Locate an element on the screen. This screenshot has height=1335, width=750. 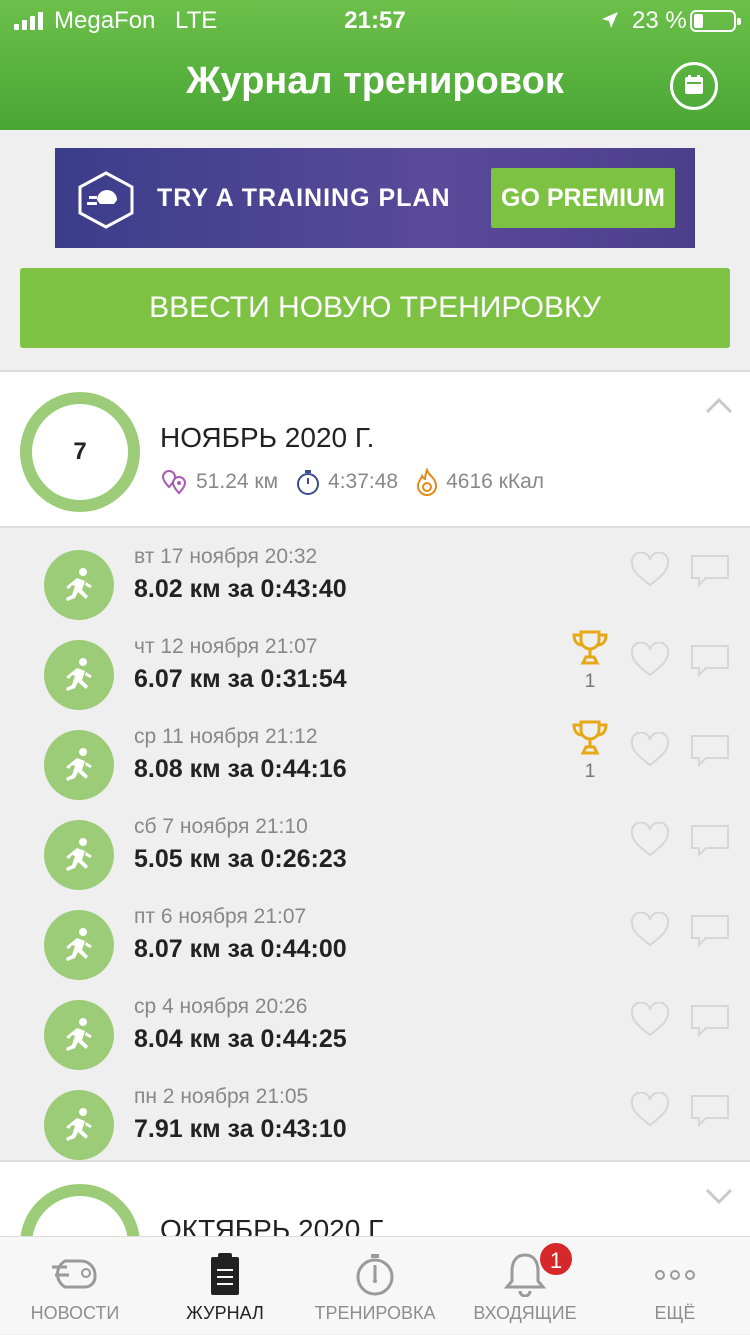
tab-more: ЕЩЁ is located at coordinates (675, 1286).